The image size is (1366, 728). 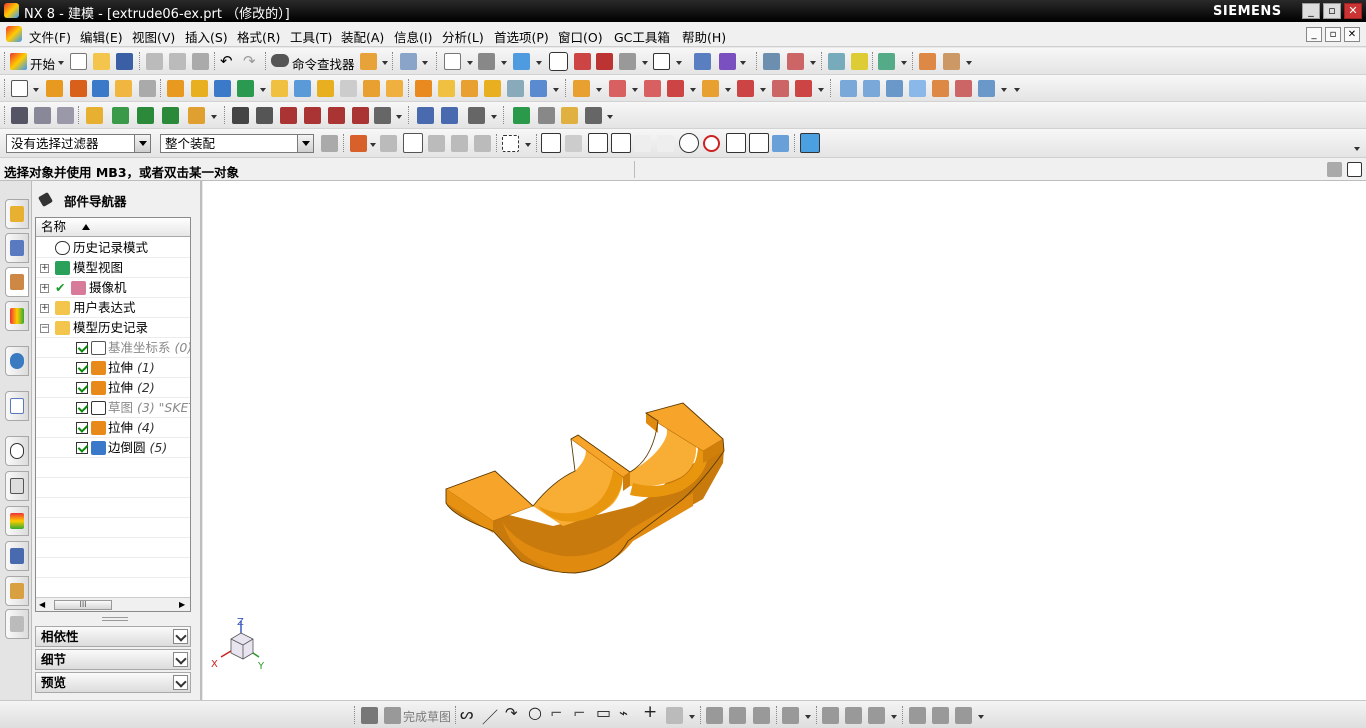 I want to click on check-icon, so click(x=521, y=115).